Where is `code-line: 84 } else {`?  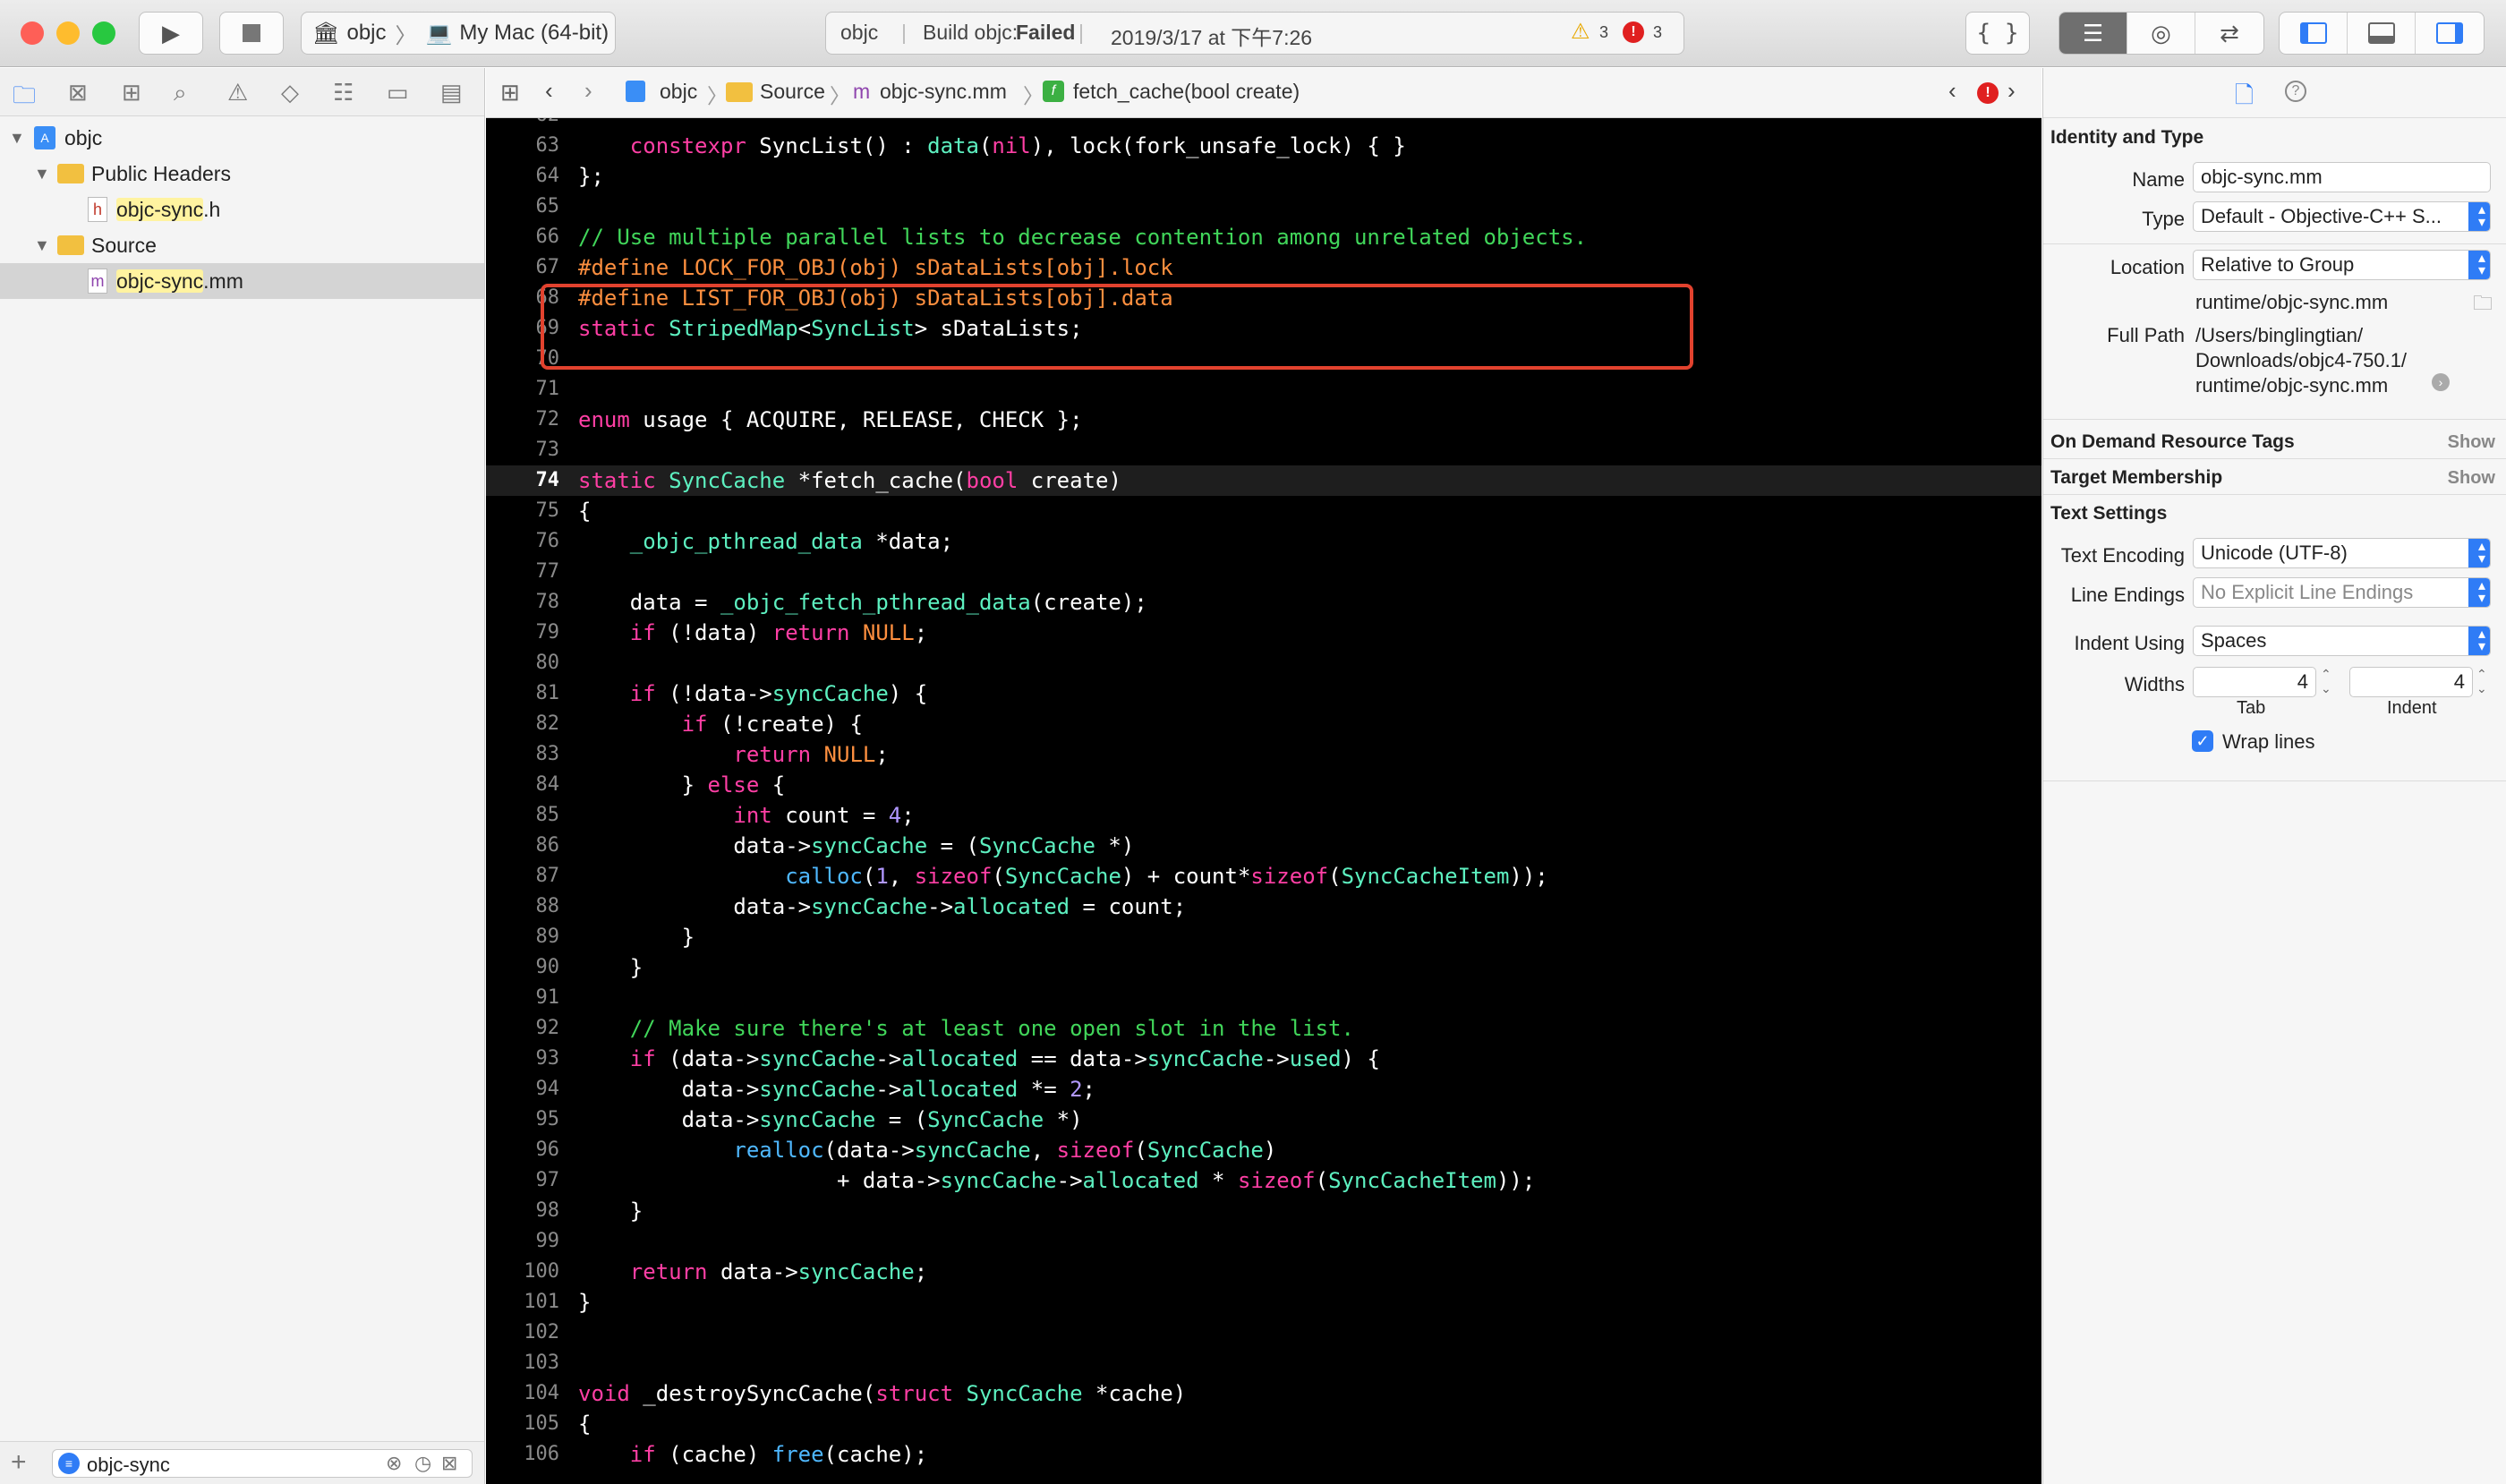
code-line: 84 } else { is located at coordinates (1263, 785).